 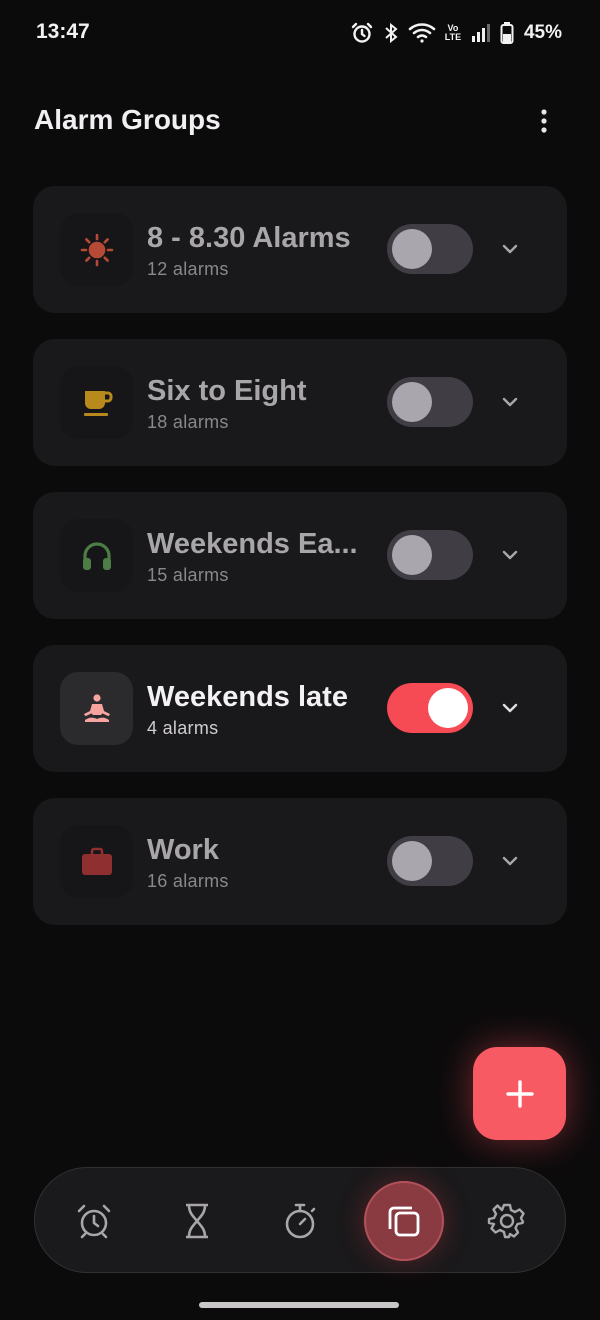 I want to click on group-name: Work, so click(x=183, y=850).